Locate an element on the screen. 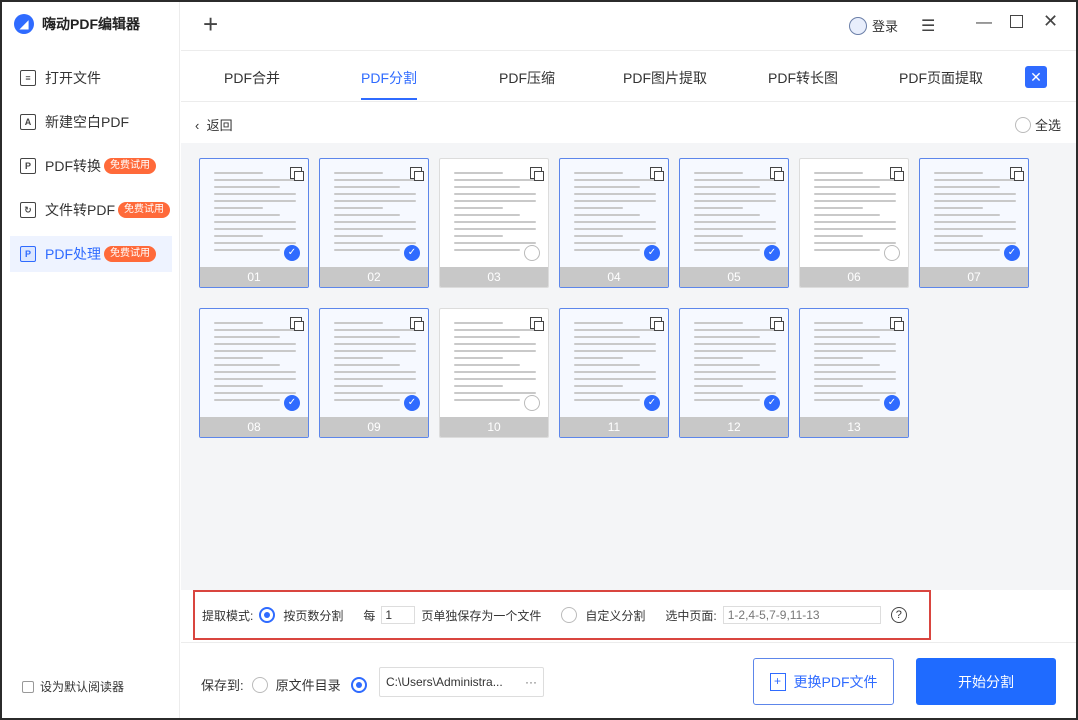 This screenshot has height=720, width=1078. convert-icon: P is located at coordinates (28, 166).